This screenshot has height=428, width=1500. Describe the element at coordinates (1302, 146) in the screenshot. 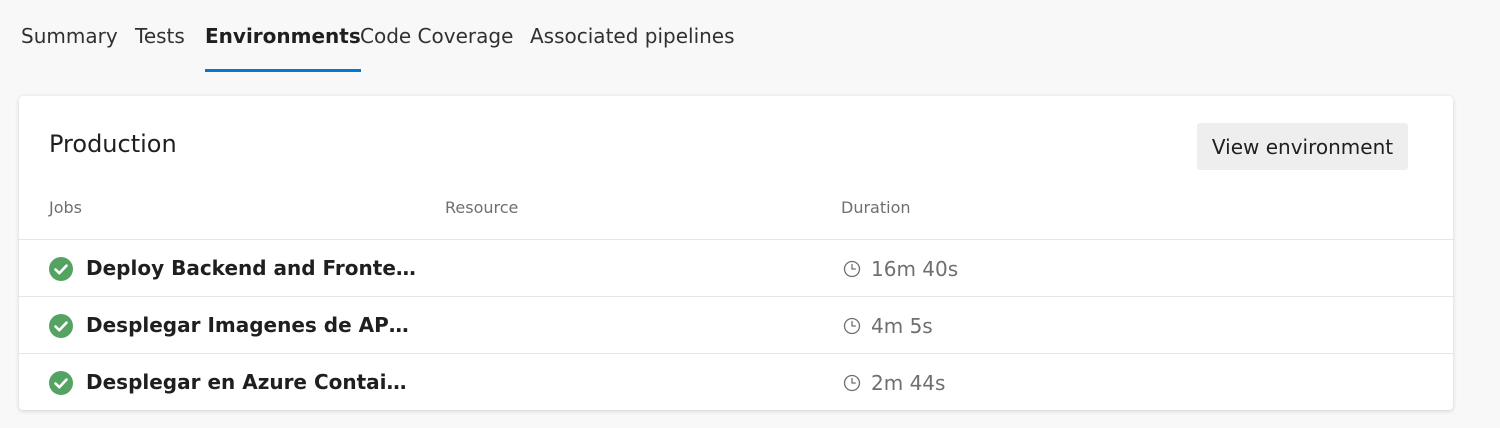

I see `view-environment-button: View environment` at that location.